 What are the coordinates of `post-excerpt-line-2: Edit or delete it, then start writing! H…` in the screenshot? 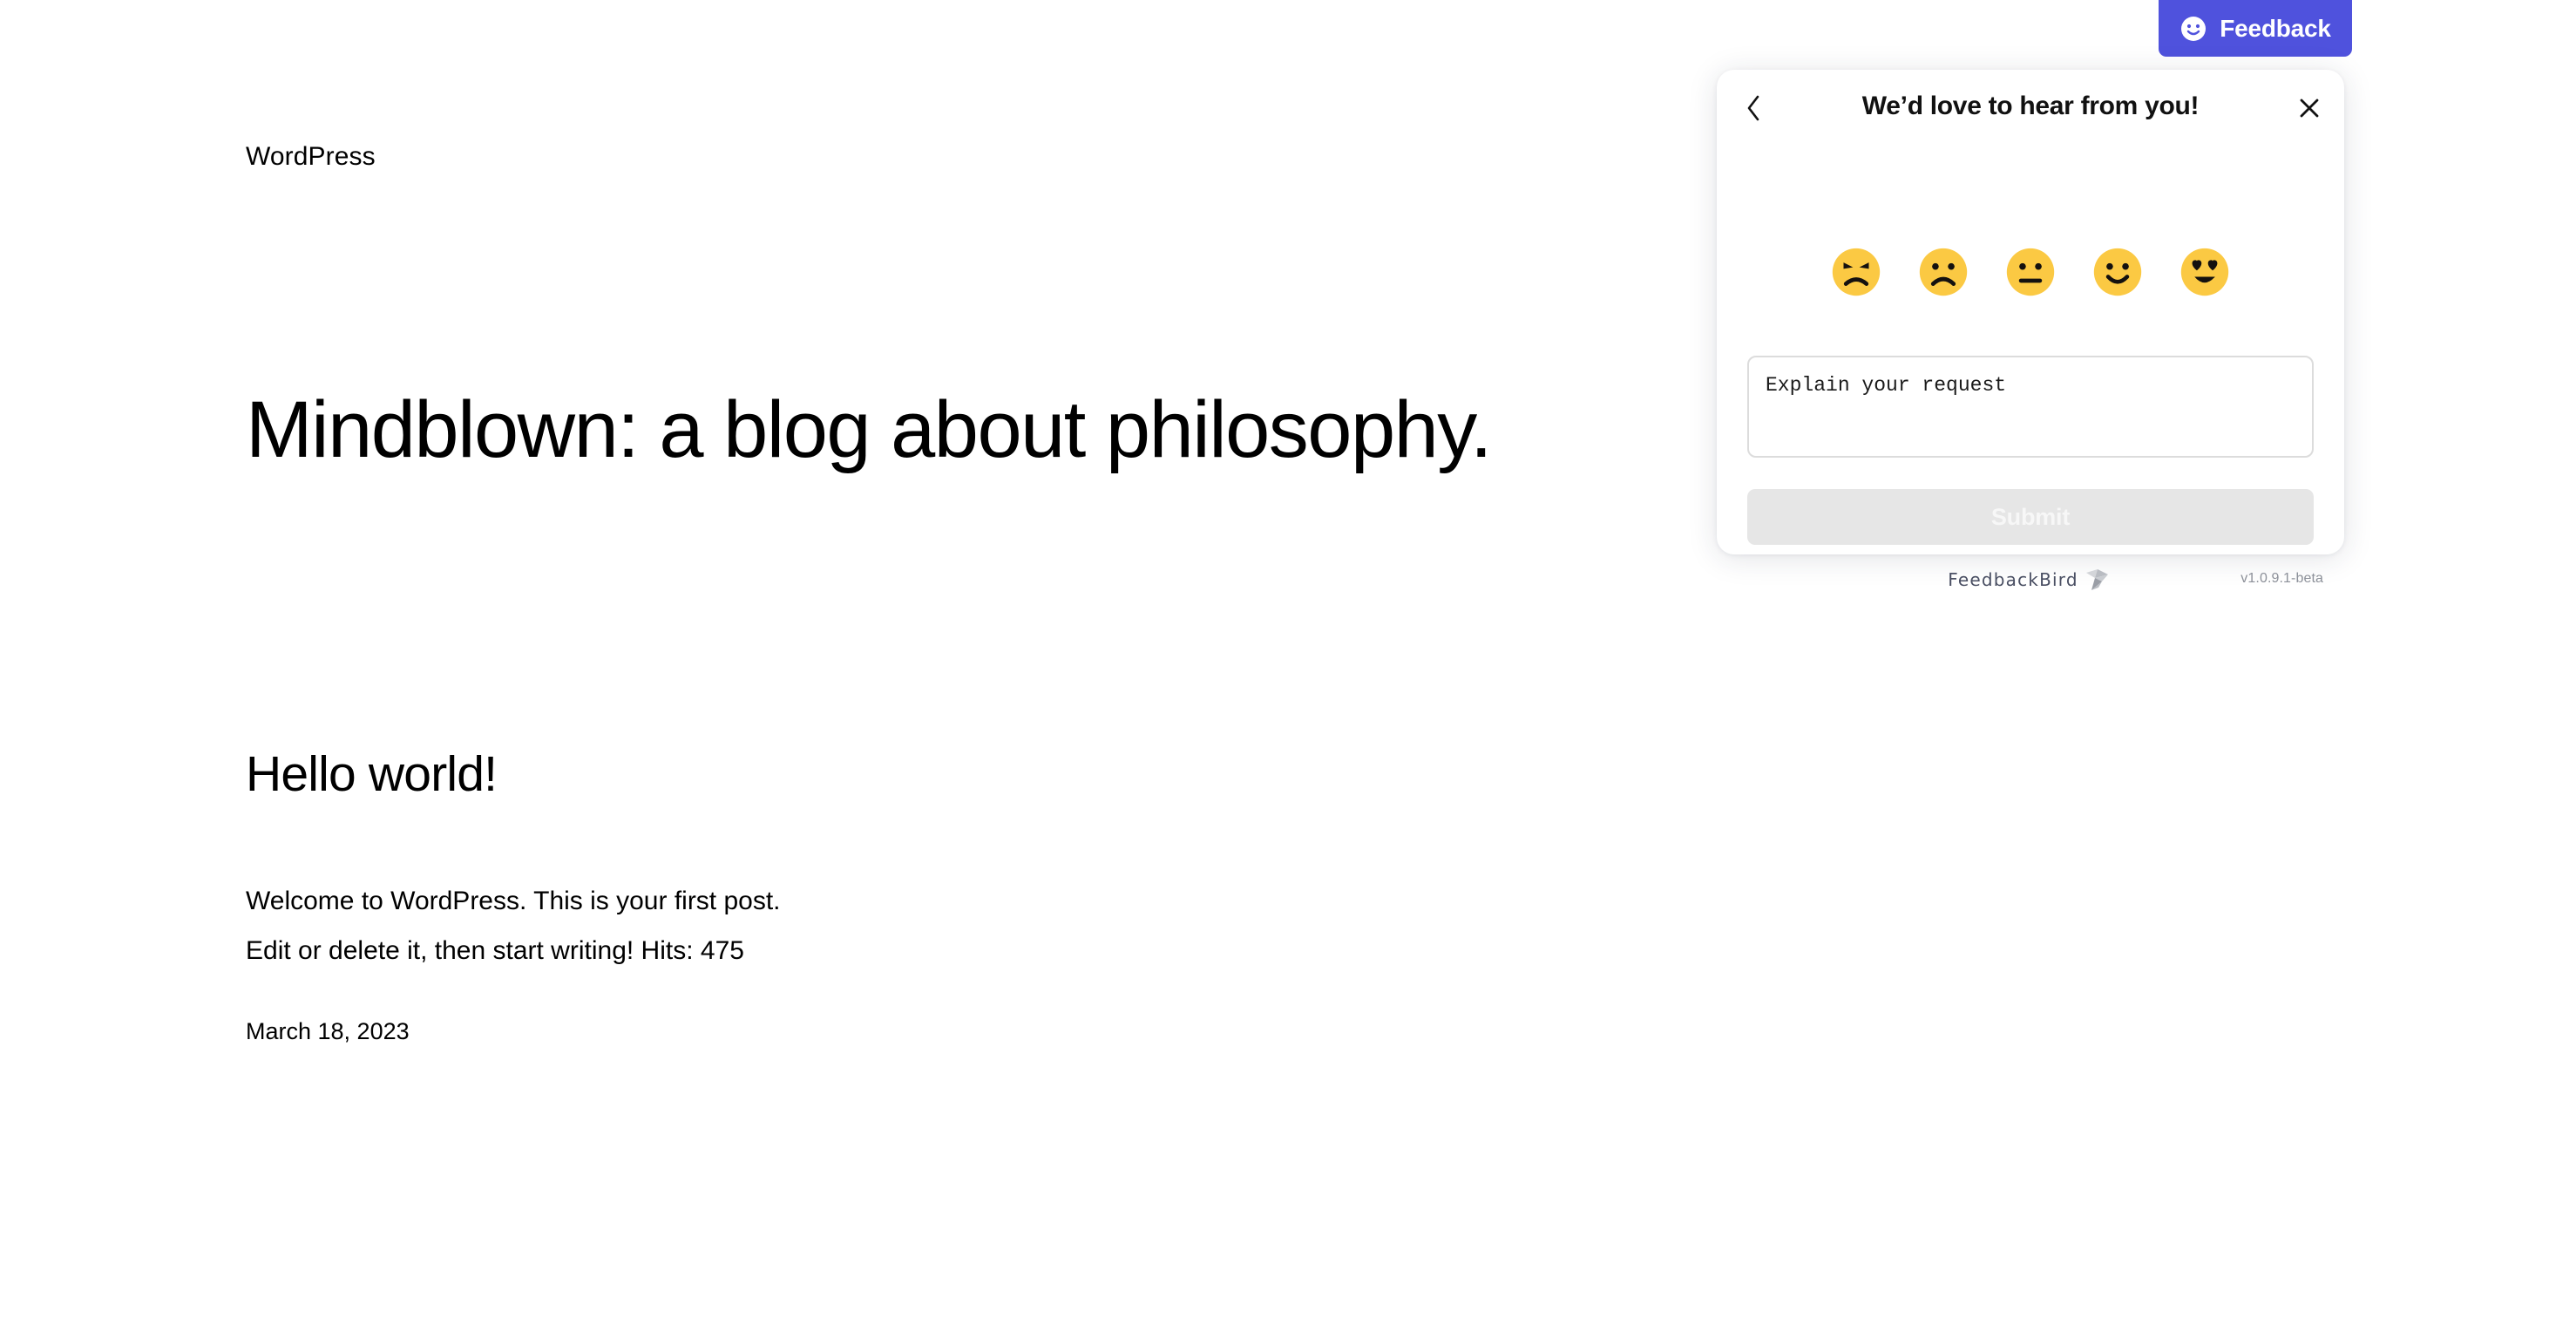 It's located at (495, 950).